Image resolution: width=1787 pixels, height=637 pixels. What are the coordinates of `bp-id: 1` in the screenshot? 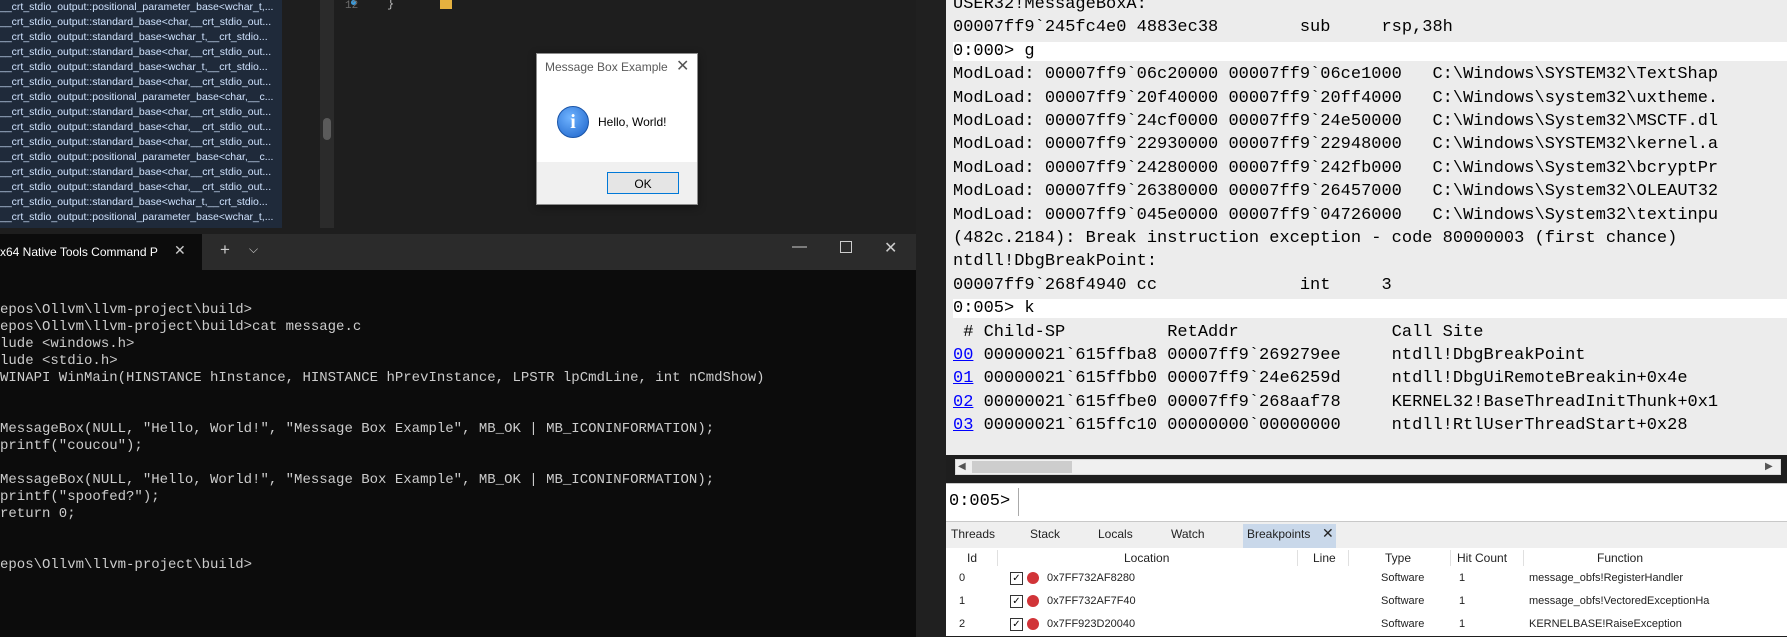 It's located at (962, 601).